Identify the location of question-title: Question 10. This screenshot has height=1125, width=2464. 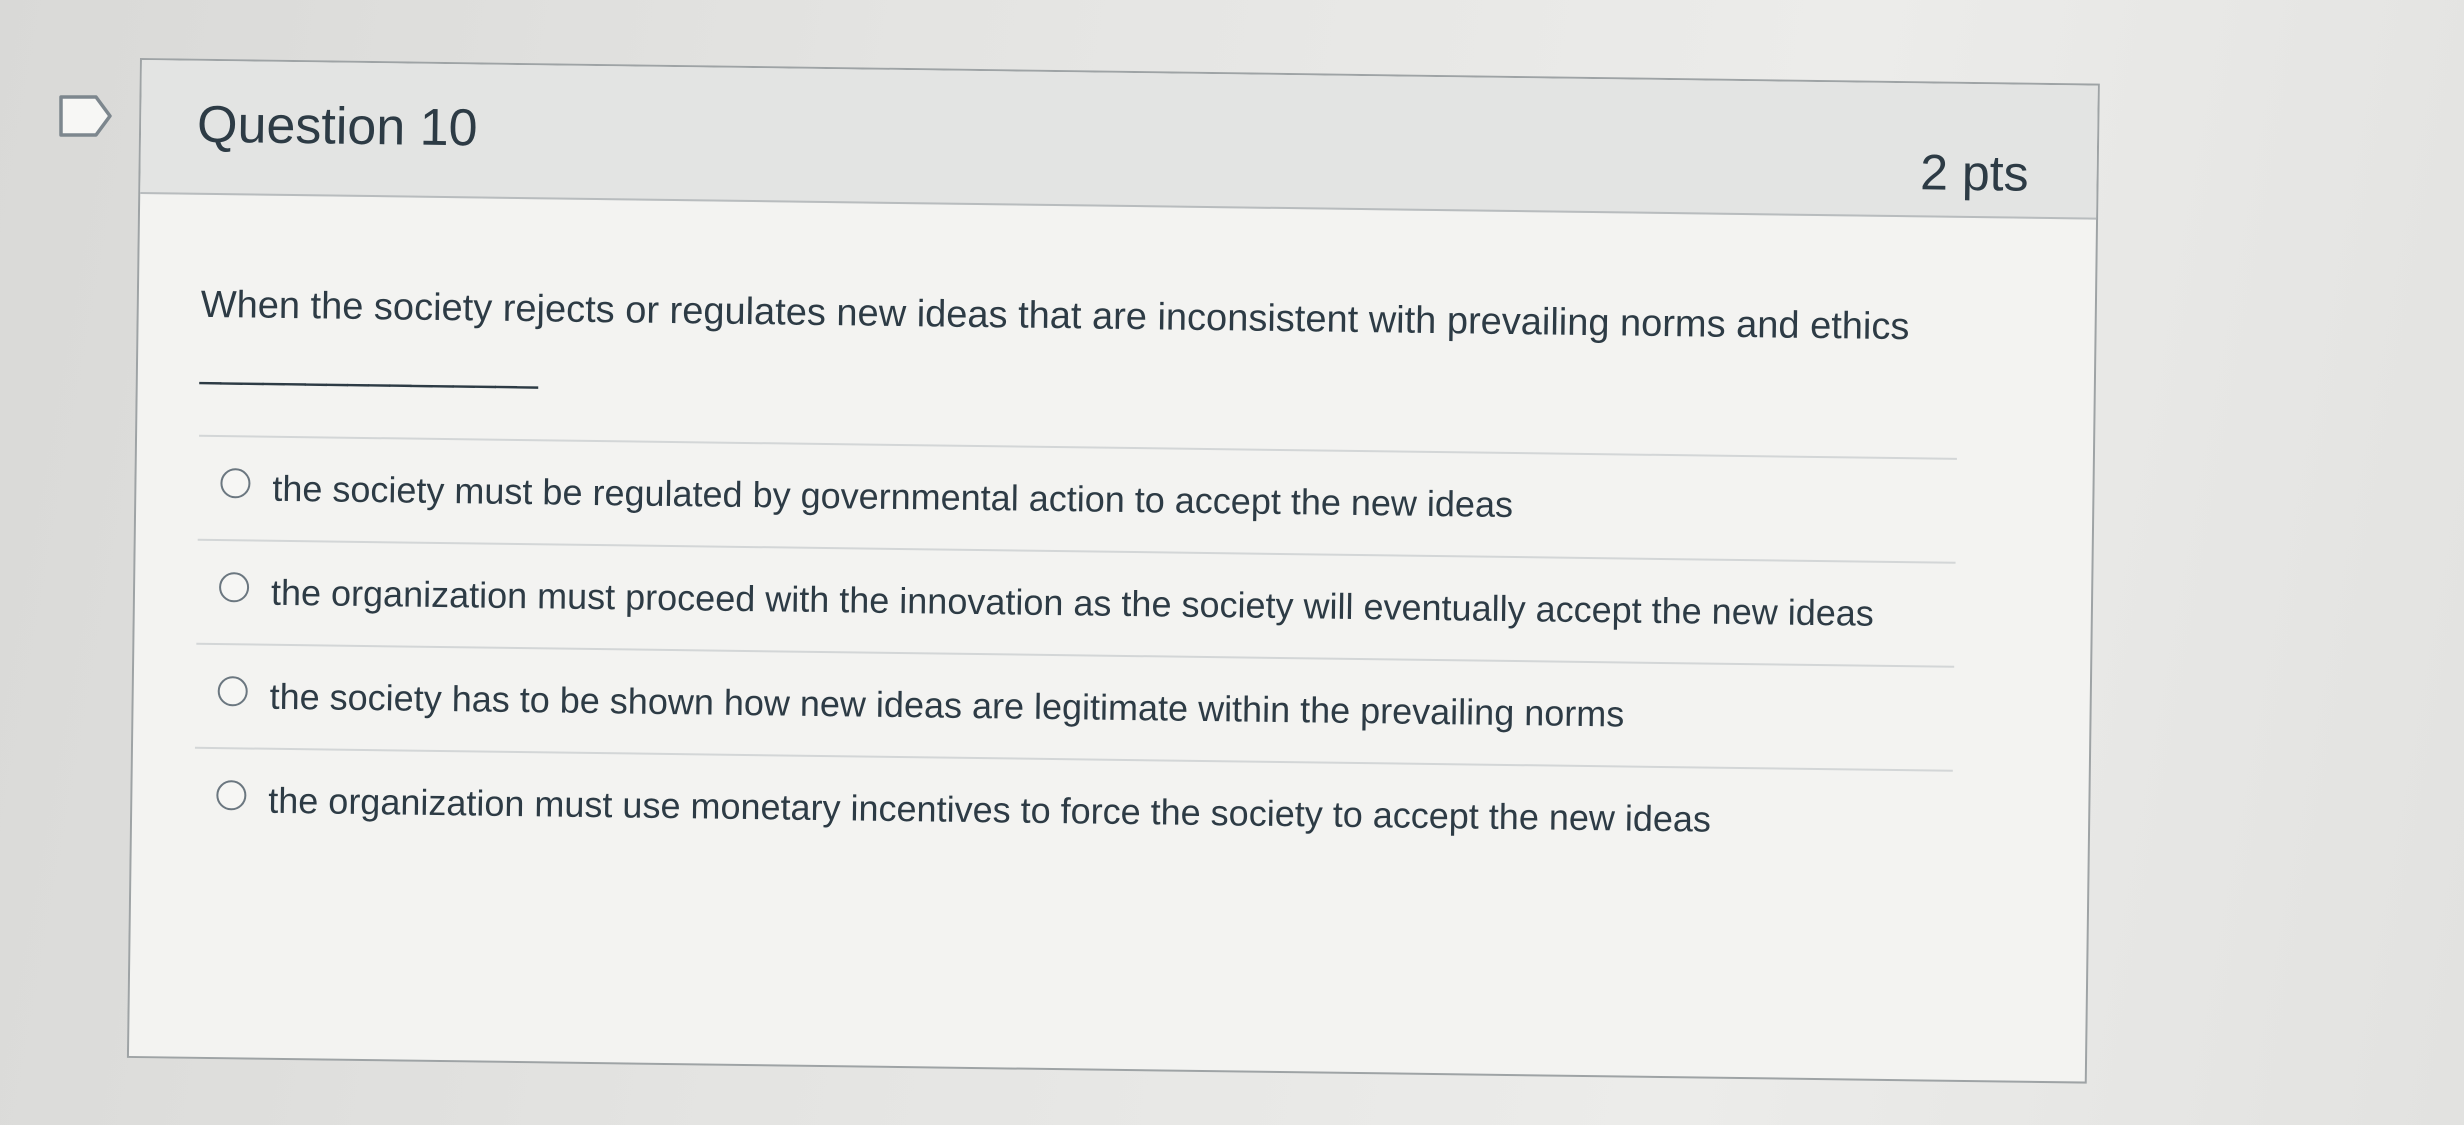
(337, 126).